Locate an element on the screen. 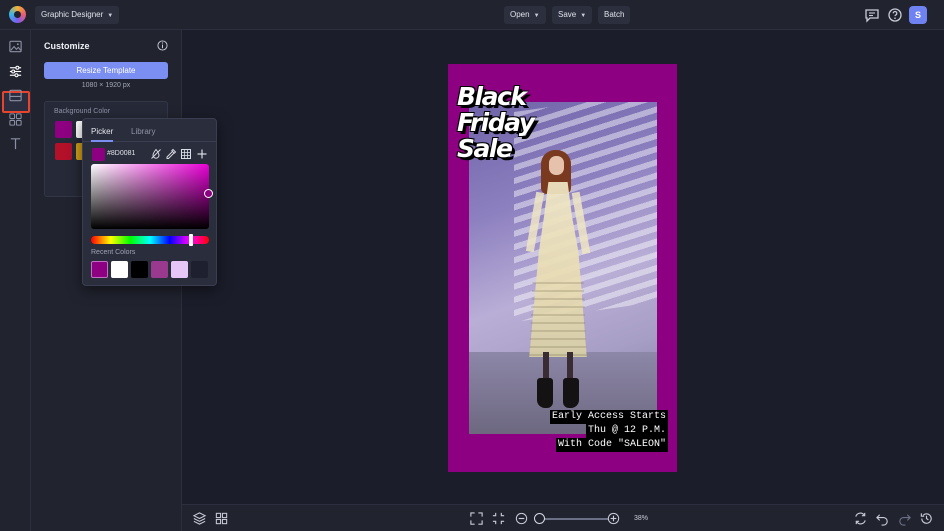 This screenshot has width=944, height=531. history-icon is located at coordinates (926, 518).